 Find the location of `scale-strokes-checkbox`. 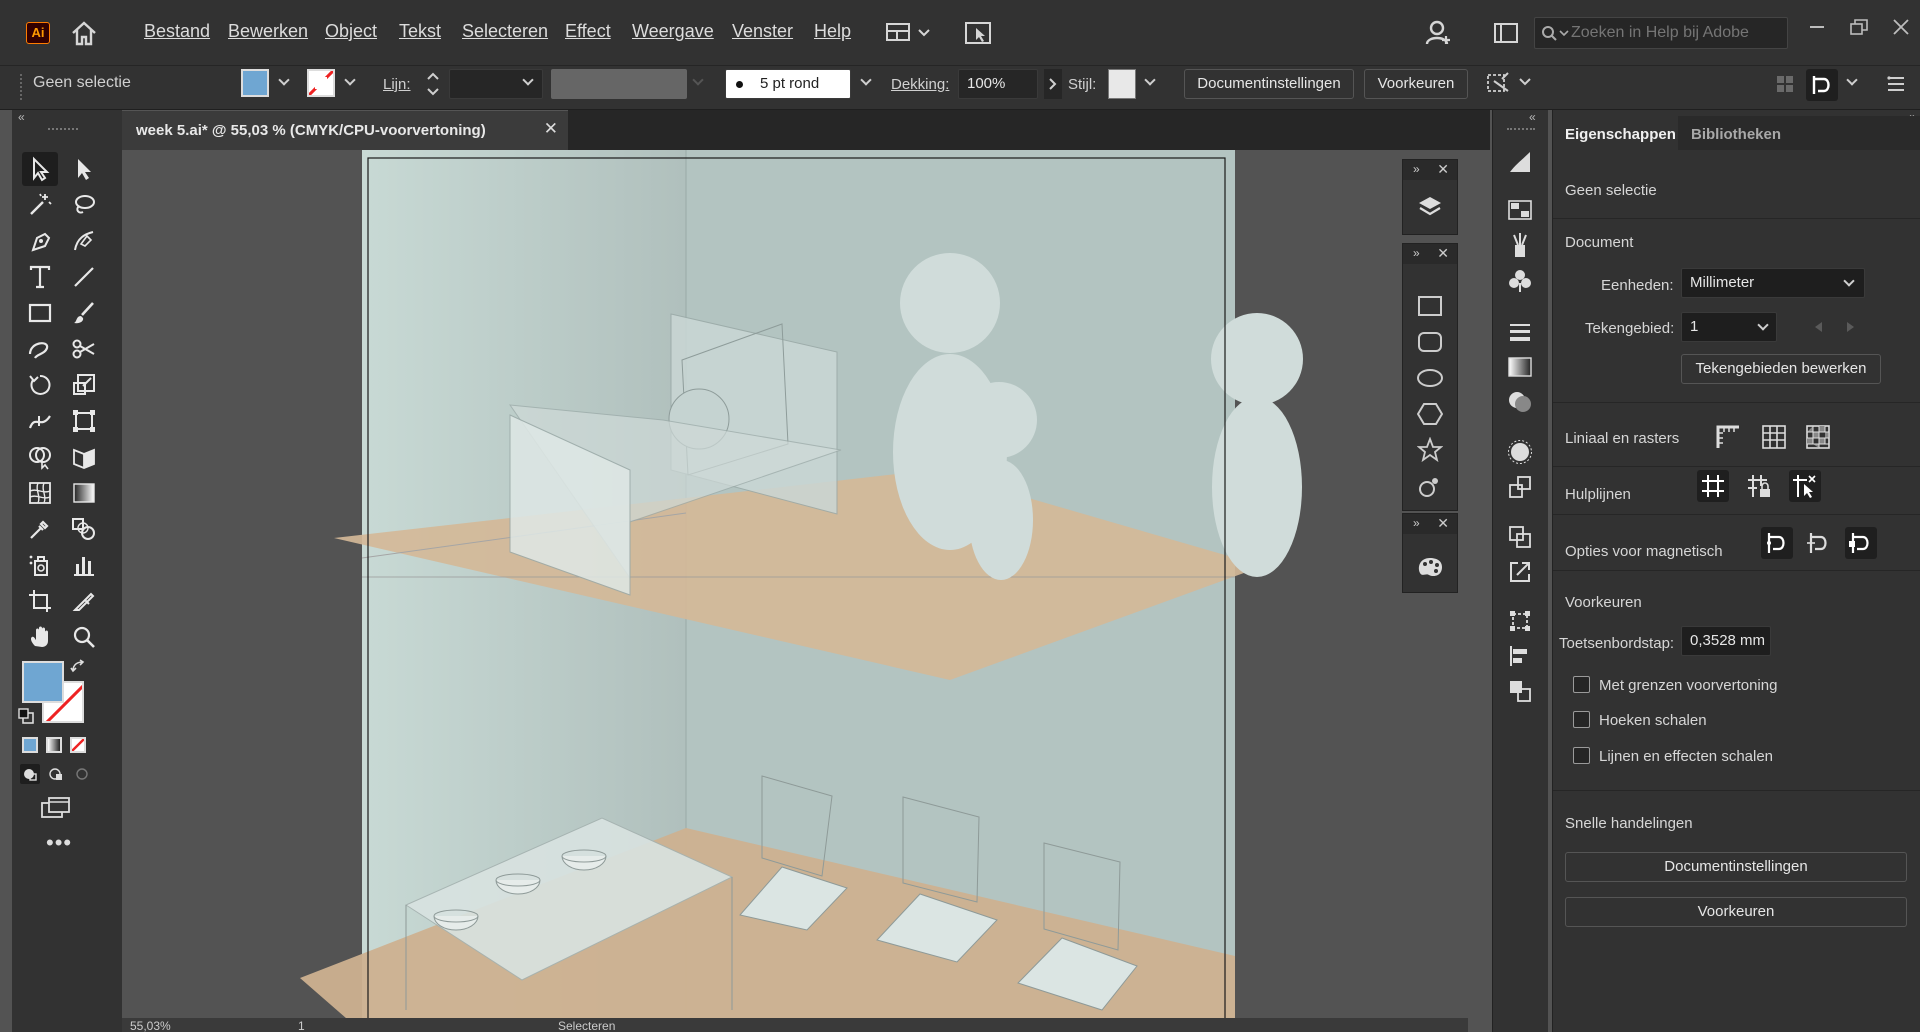

scale-strokes-checkbox is located at coordinates (1581, 755).